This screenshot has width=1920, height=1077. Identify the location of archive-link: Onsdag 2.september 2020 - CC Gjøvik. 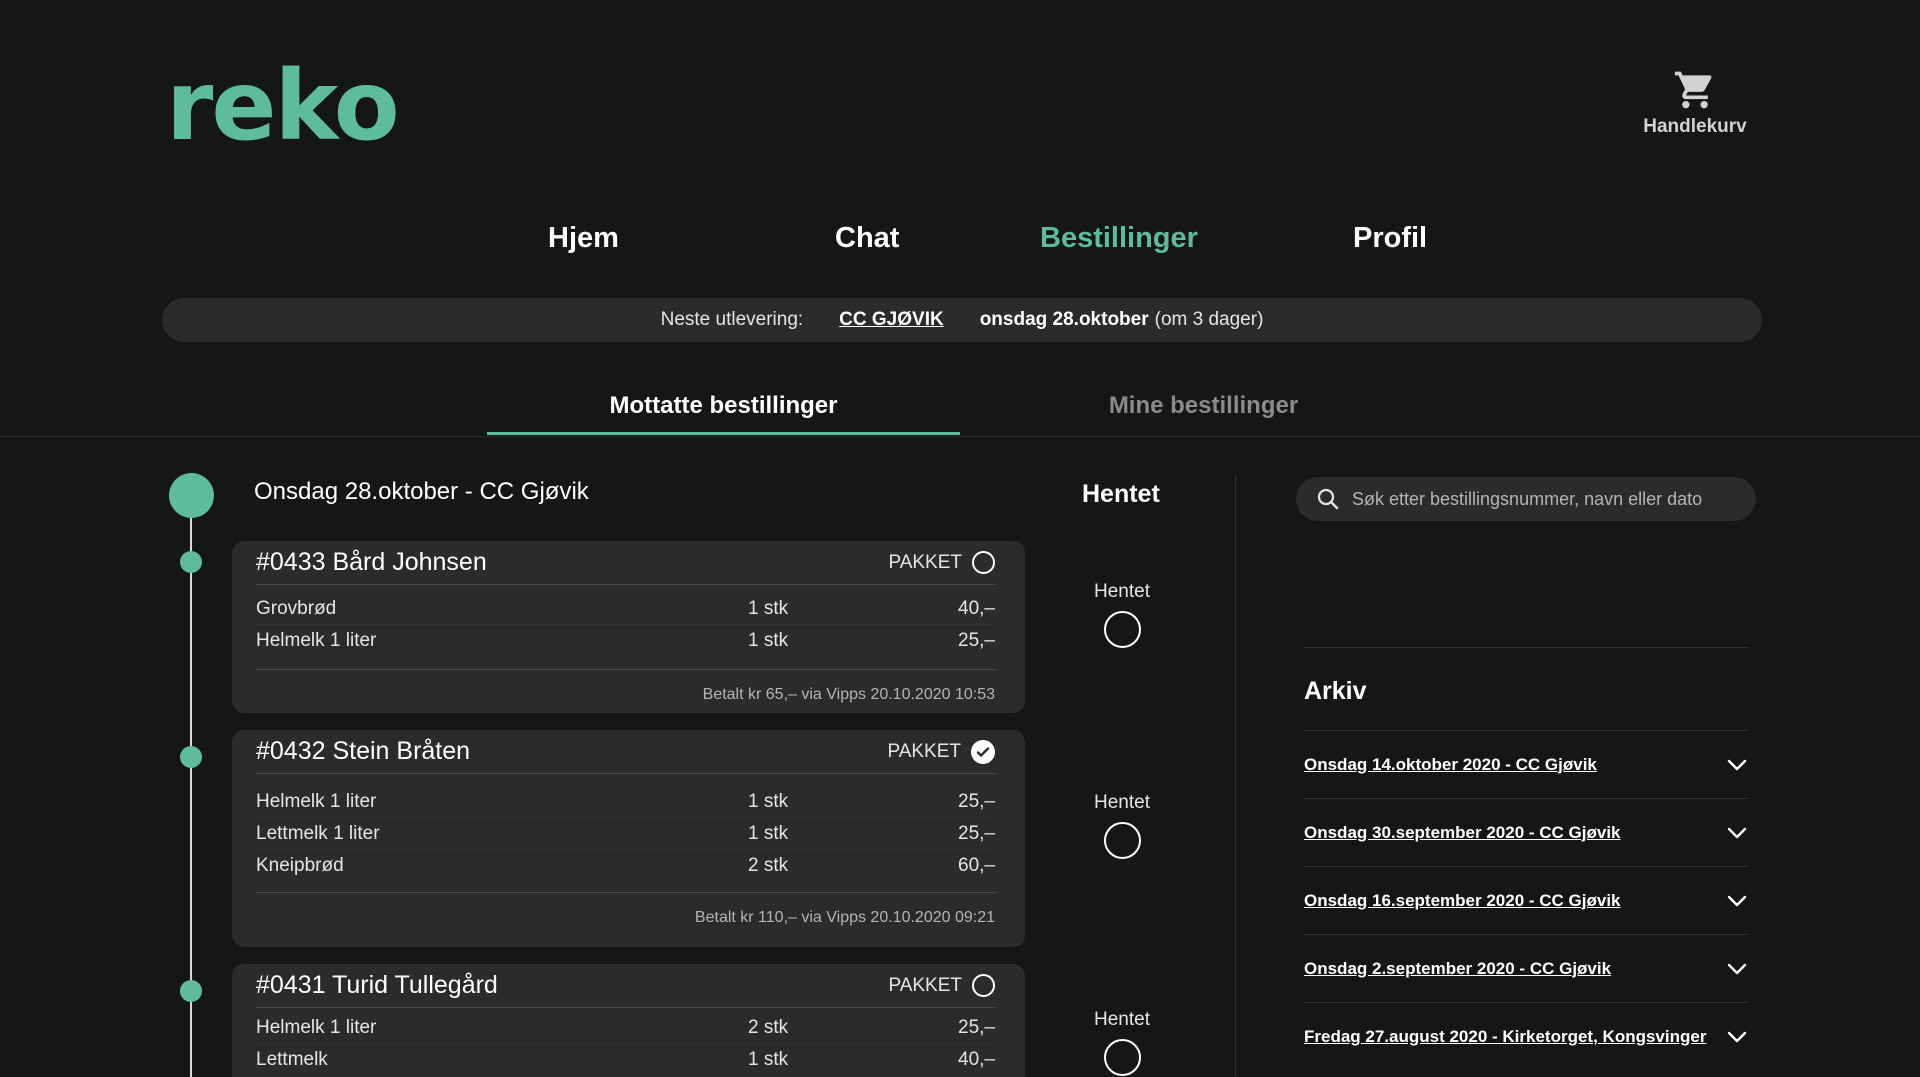
(1457, 969).